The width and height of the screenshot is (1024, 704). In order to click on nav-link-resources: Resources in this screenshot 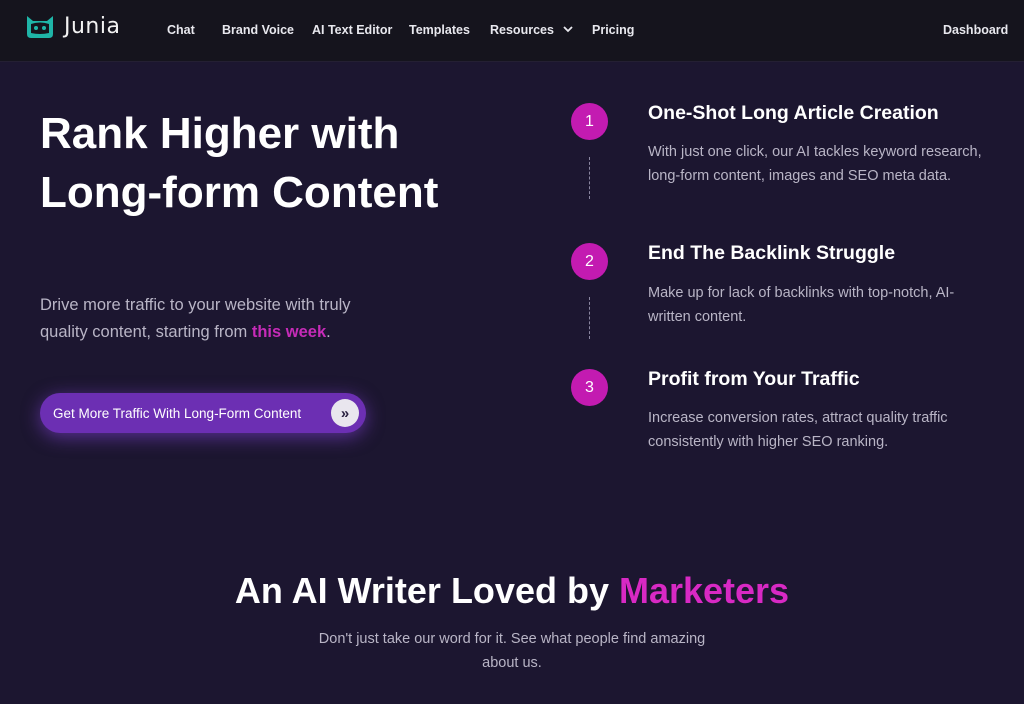, I will do `click(532, 30)`.